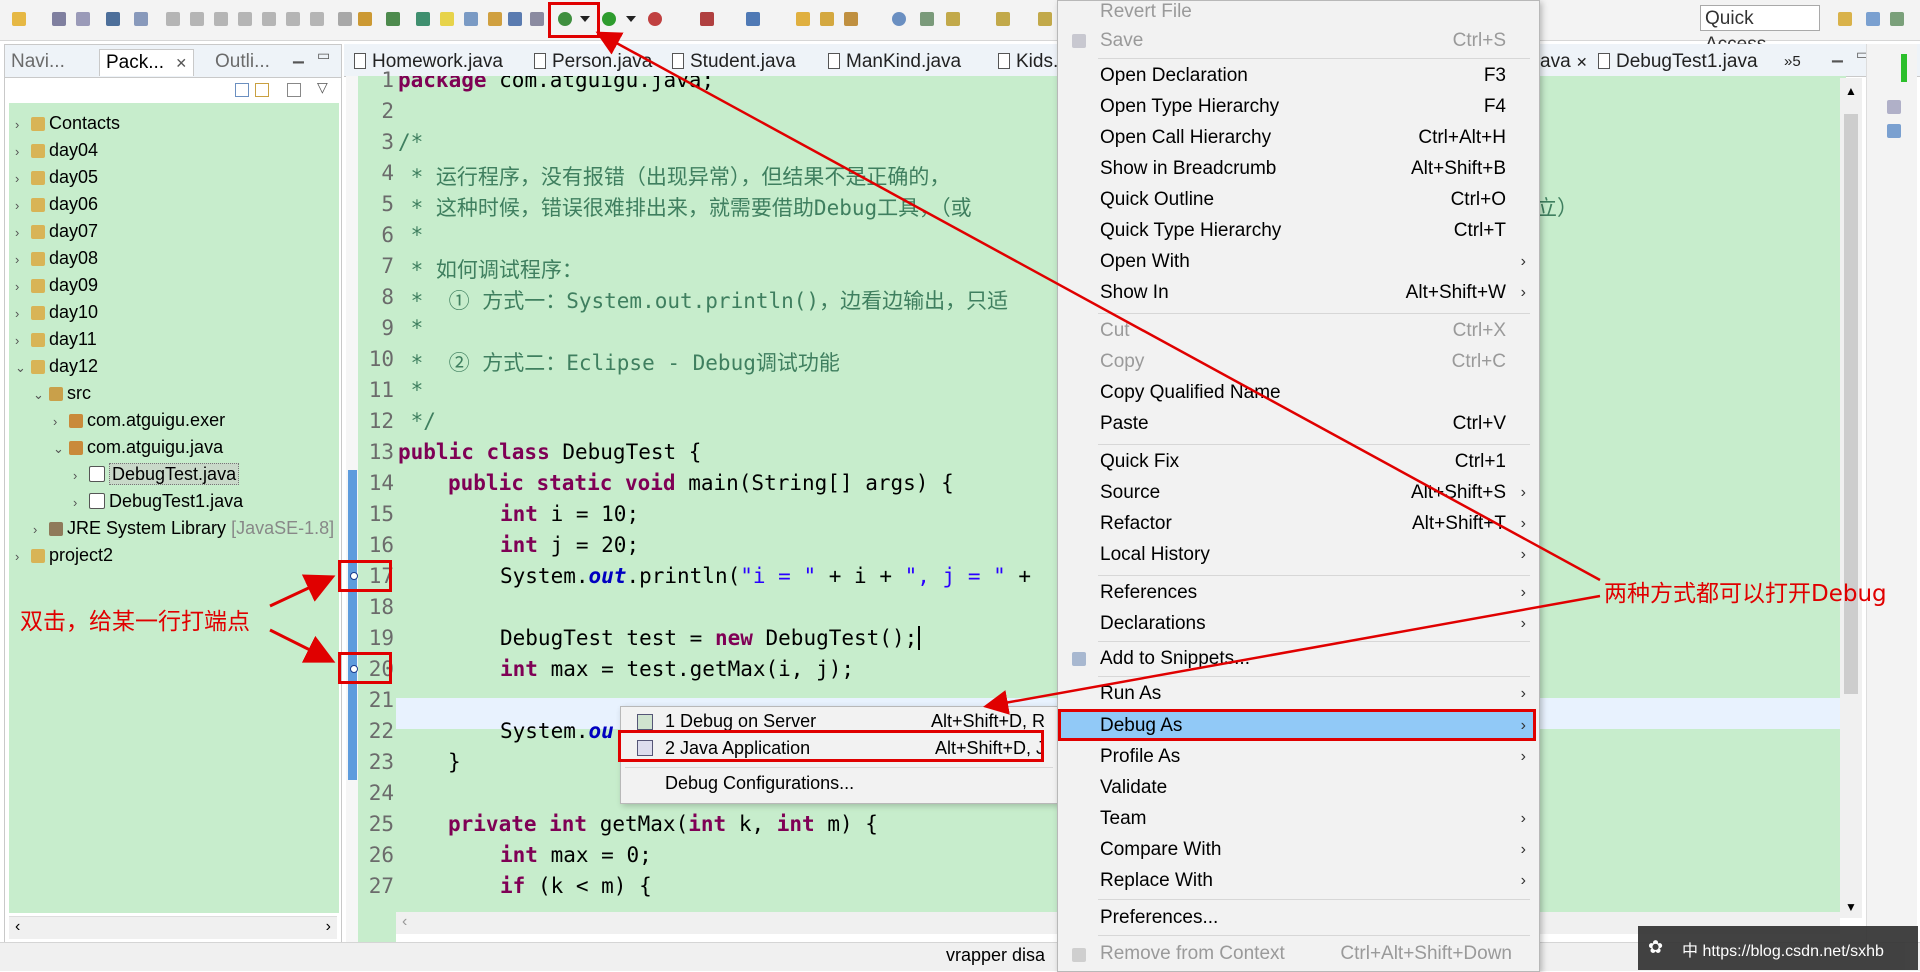 The height and width of the screenshot is (972, 1920). Describe the element at coordinates (1678, 62) in the screenshot. I see `editor-tab-debugtest1: DebugTest1.java` at that location.